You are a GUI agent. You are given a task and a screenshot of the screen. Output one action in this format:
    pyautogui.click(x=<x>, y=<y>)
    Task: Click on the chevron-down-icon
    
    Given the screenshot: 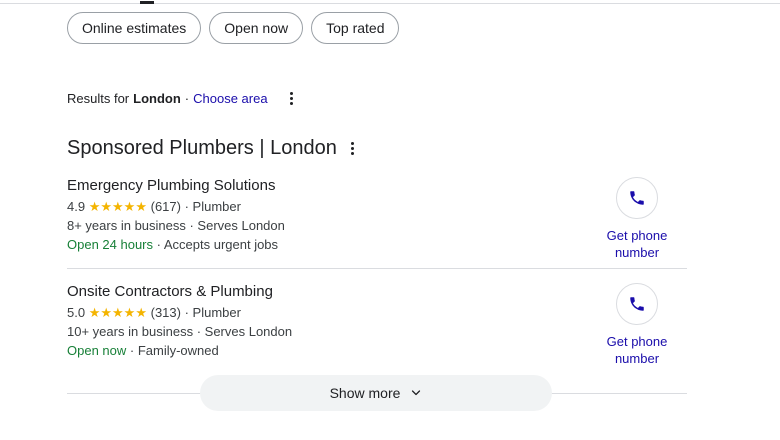 What is the action you would take?
    pyautogui.click(x=416, y=393)
    